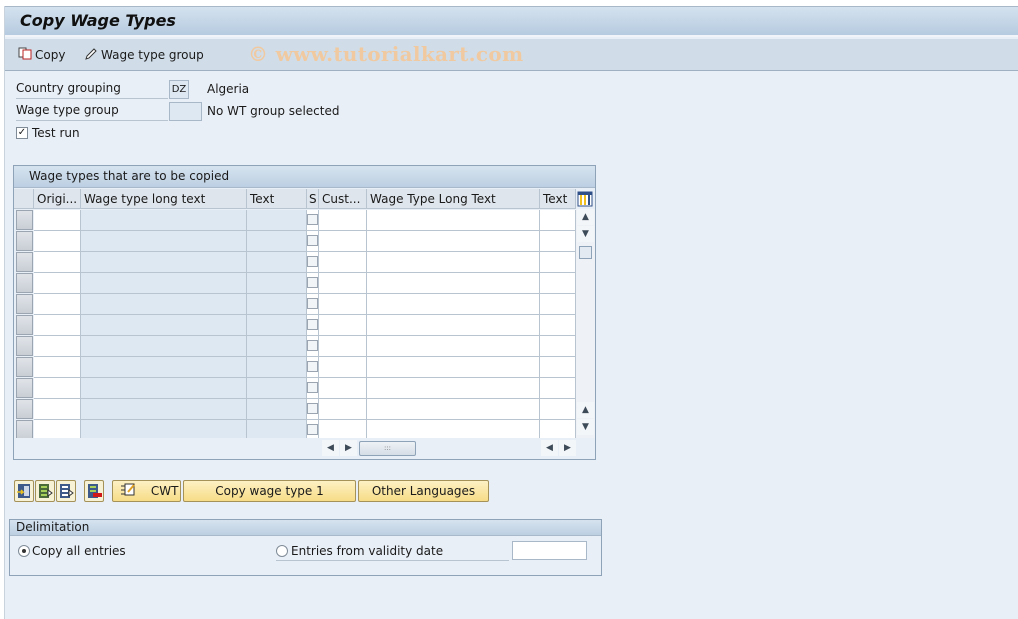 The image size is (1018, 619). Describe the element at coordinates (585, 410) in the screenshot. I see `scroll-page-up-button: ▲` at that location.